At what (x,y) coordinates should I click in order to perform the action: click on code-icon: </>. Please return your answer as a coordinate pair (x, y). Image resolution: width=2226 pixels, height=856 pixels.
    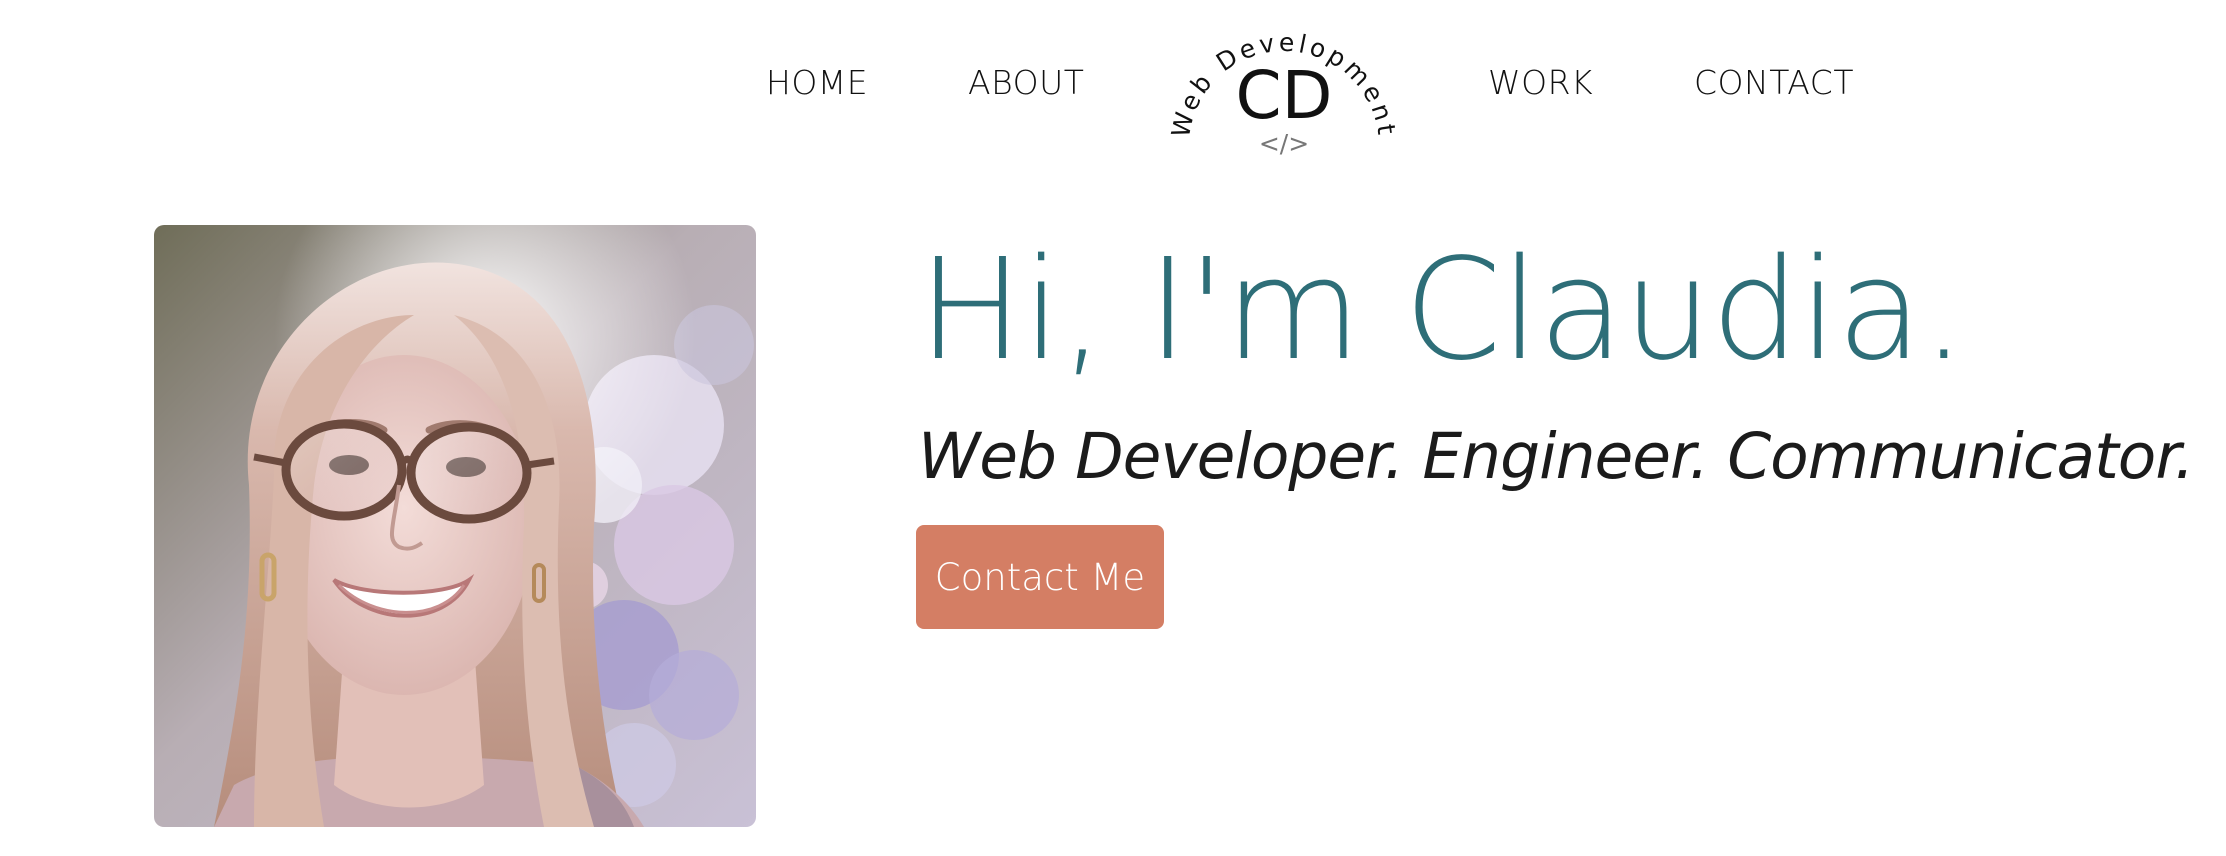
    Looking at the image, I should click on (1284, 143).